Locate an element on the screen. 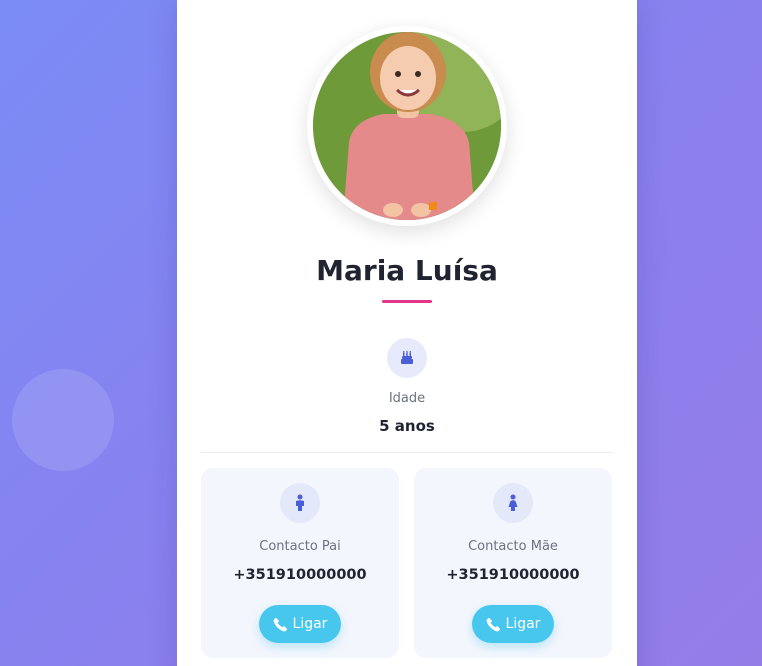 The width and height of the screenshot is (762, 666). child-photo is located at coordinates (407, 126).